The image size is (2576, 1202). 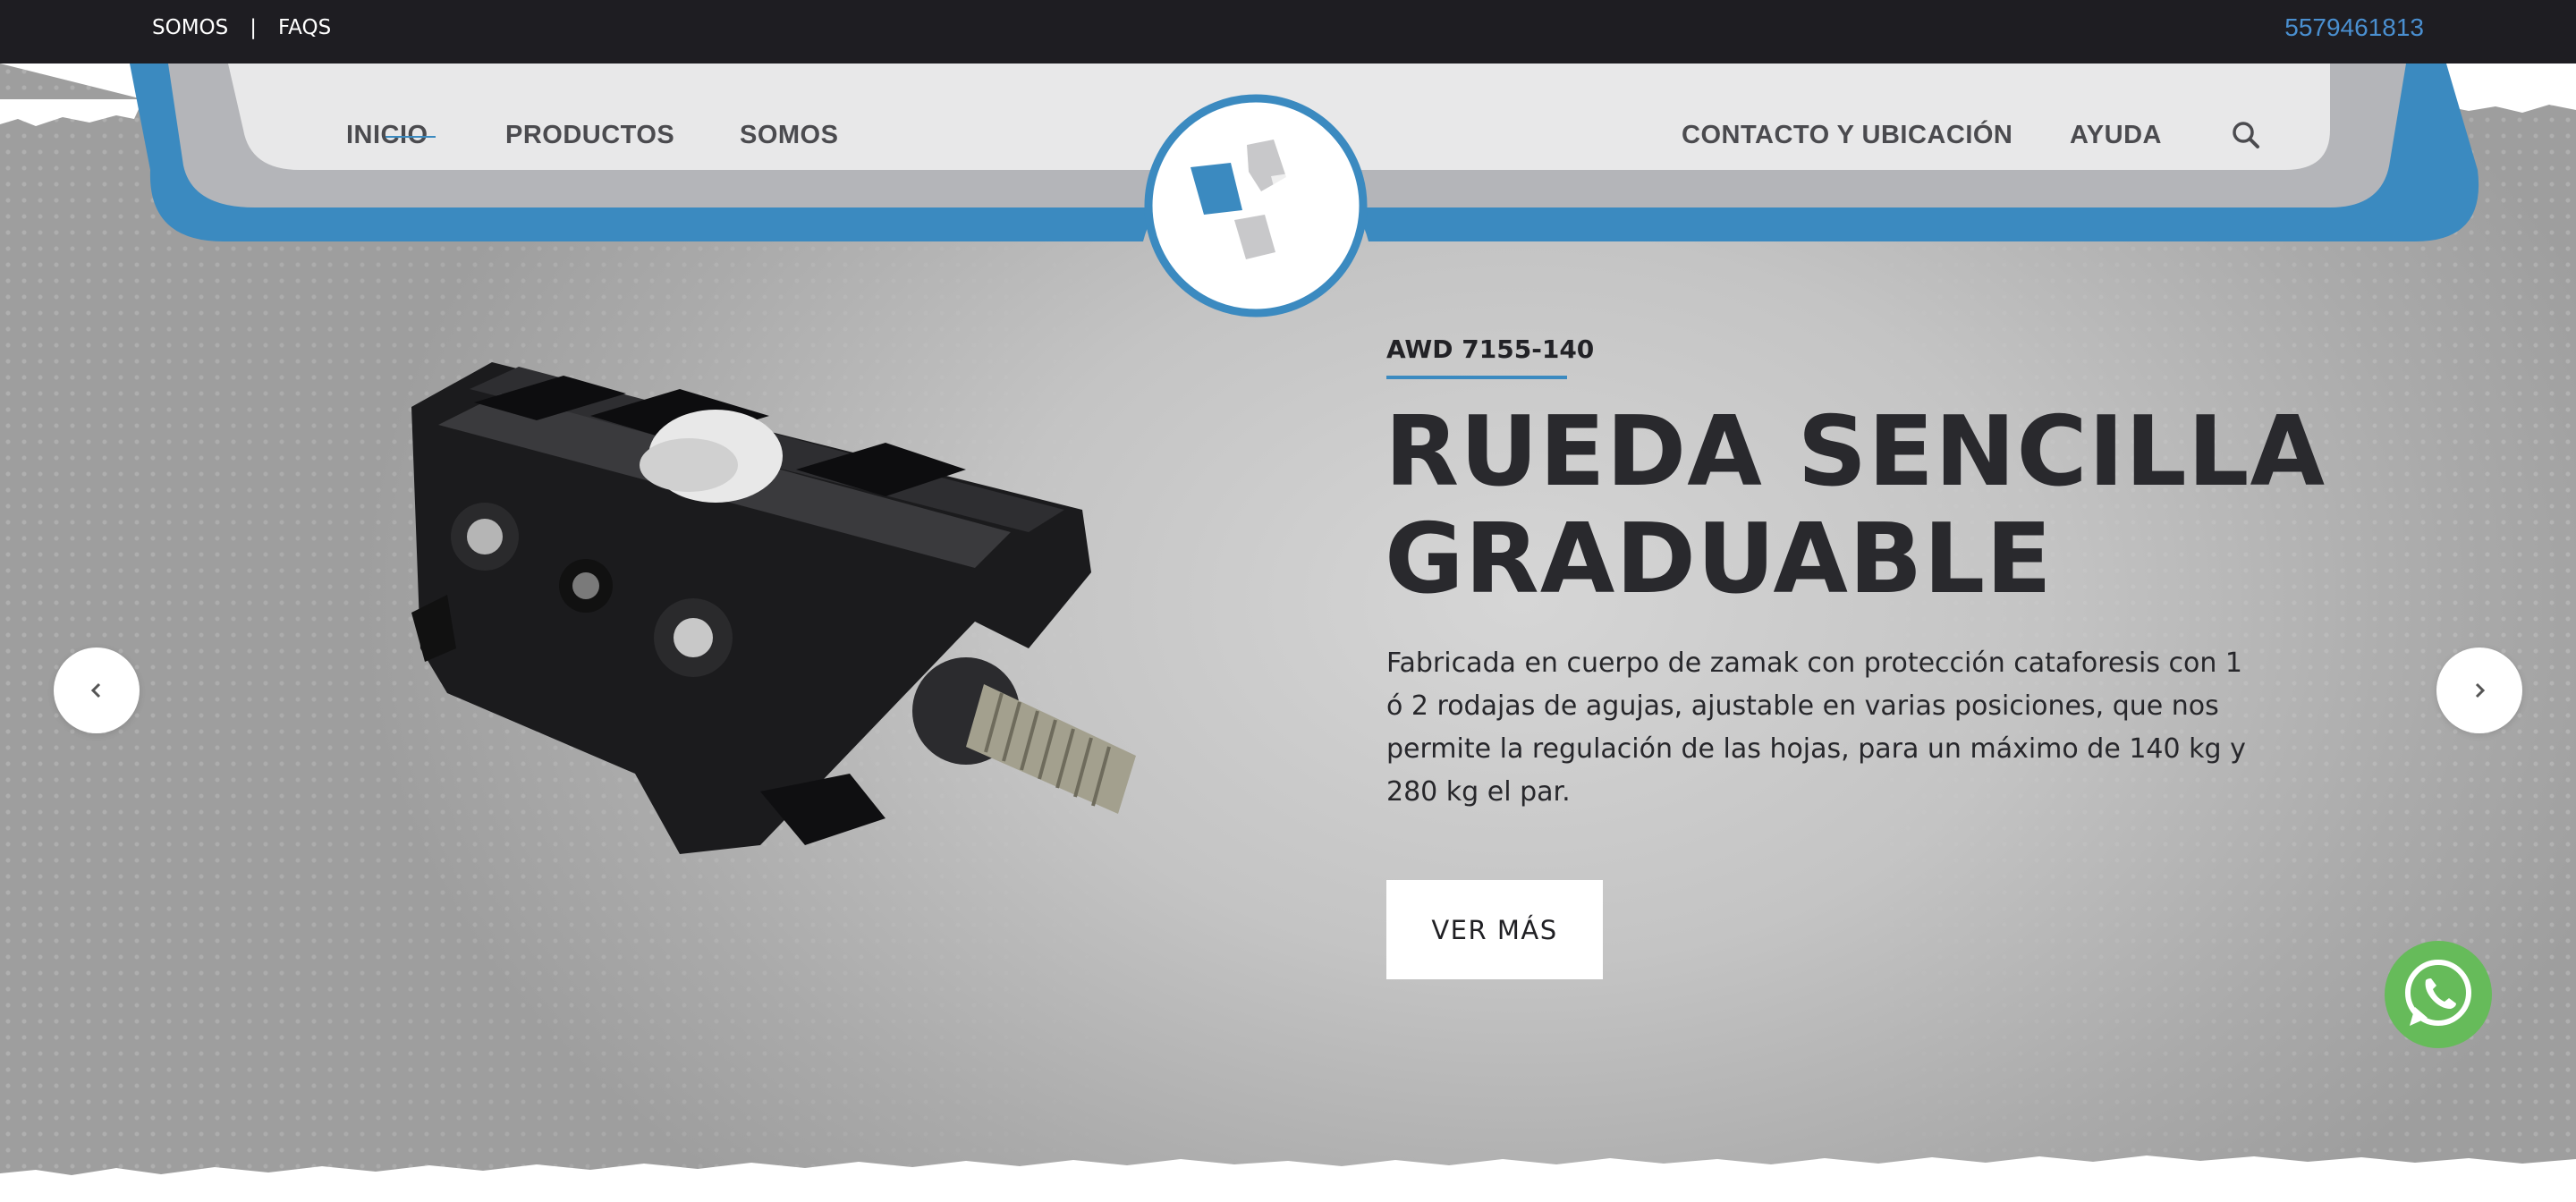 I want to click on product-code-underline, so click(x=1476, y=377).